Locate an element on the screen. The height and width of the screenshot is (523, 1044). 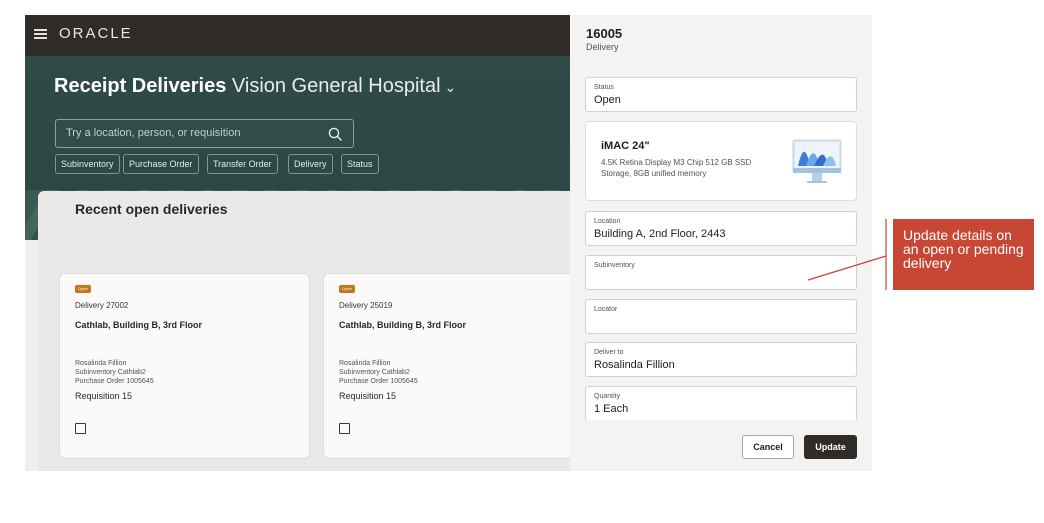
hamburger-menu-icon is located at coordinates (40, 34).